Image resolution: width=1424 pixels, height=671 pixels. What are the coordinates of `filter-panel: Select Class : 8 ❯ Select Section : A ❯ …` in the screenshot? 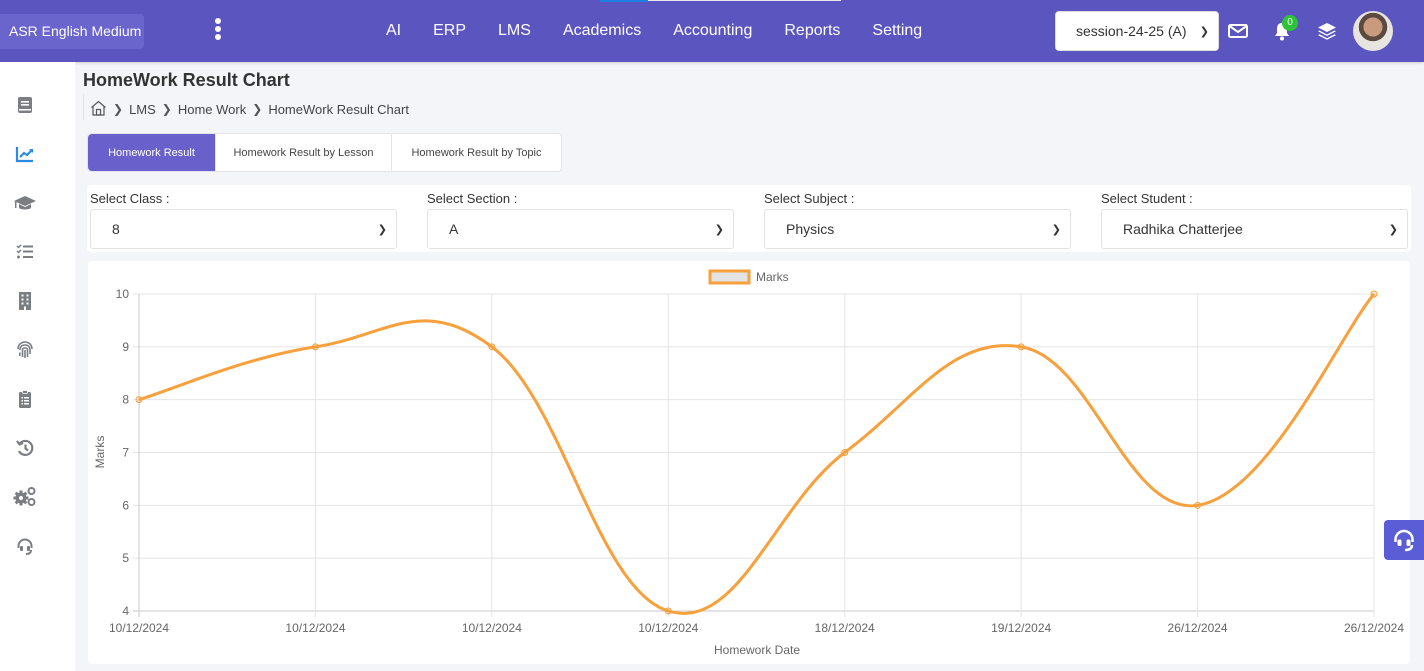 It's located at (749, 218).